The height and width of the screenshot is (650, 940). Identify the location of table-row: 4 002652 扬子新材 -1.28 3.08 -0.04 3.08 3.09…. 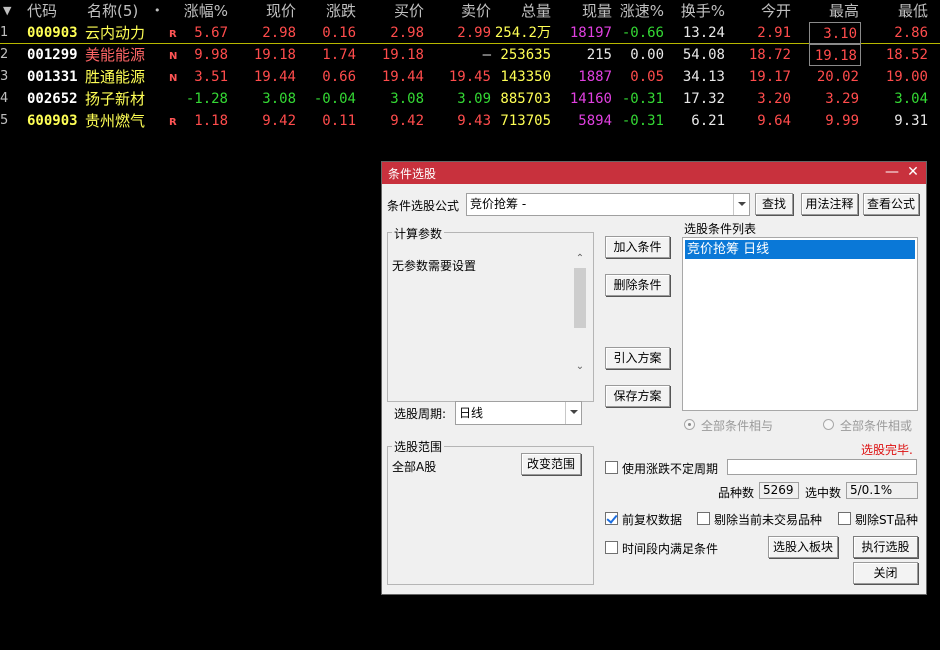
(470, 99).